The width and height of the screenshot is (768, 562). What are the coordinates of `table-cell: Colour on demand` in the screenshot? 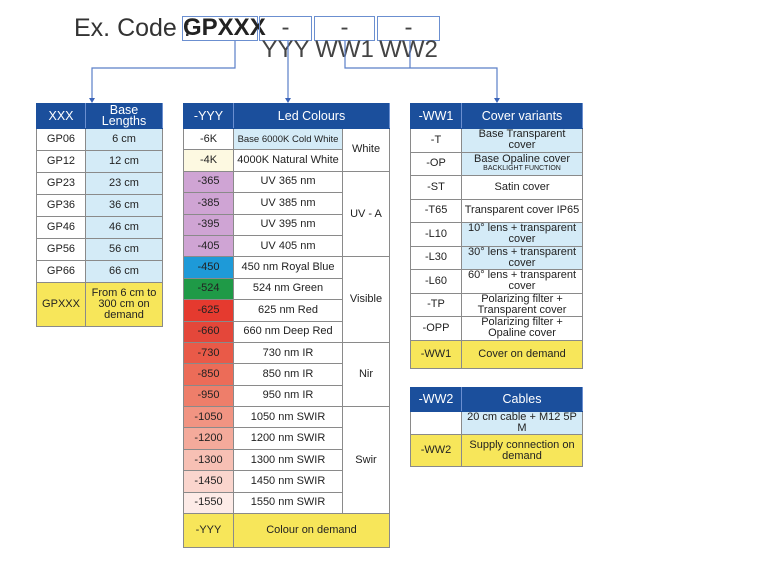 It's located at (311, 531).